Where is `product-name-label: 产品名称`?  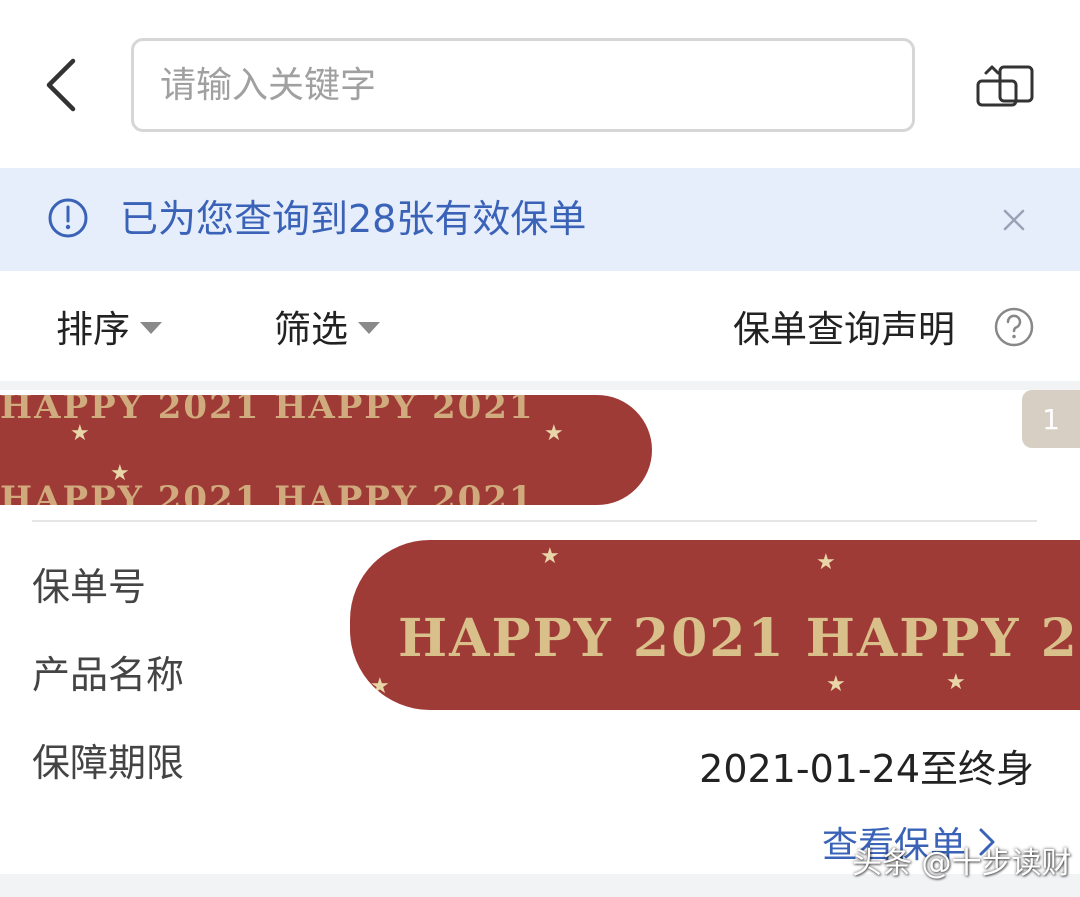 product-name-label: 产品名称 is located at coordinates (108, 675).